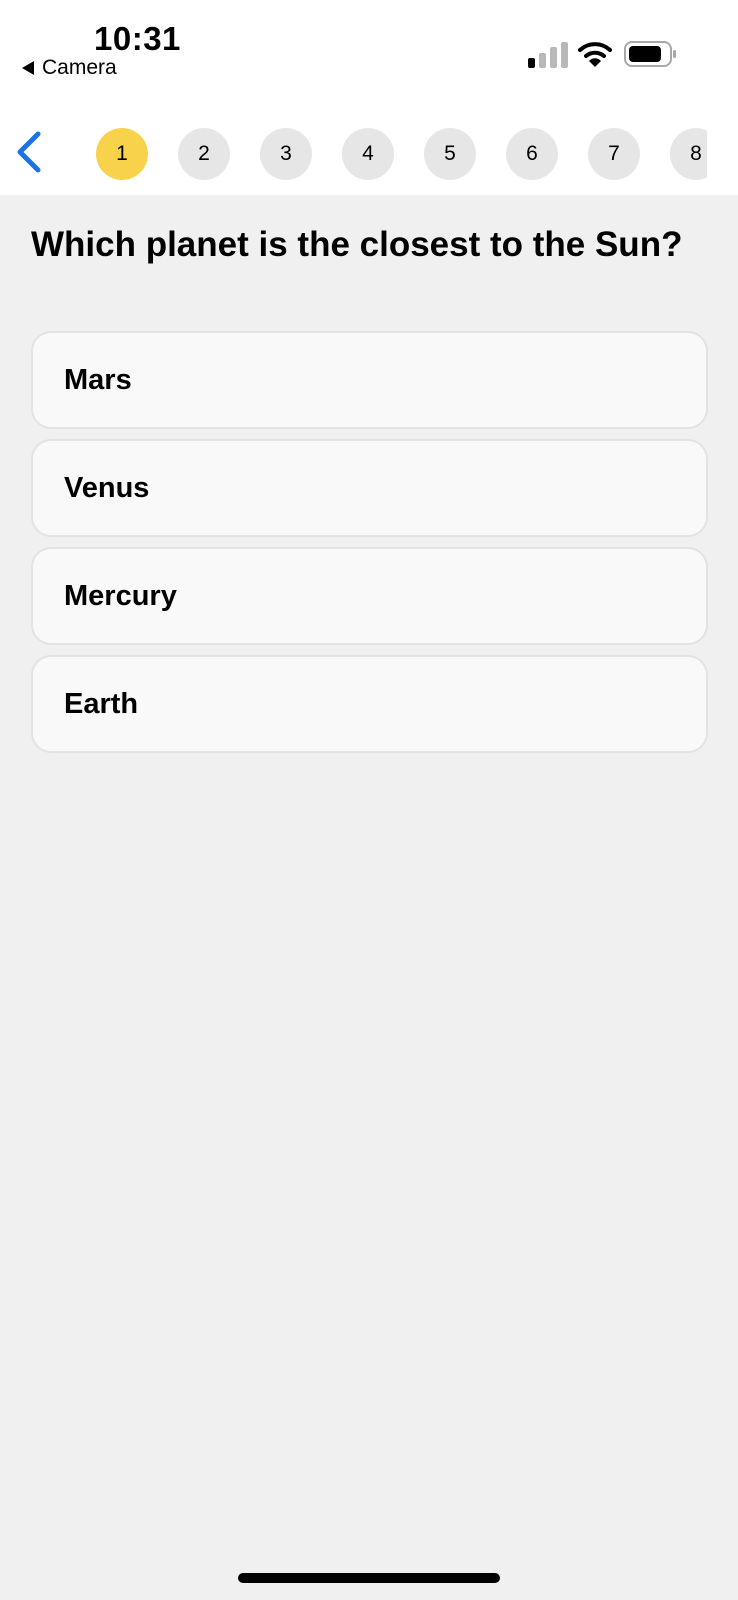 The height and width of the screenshot is (1600, 738). What do you see at coordinates (548, 55) in the screenshot?
I see `signal-icon` at bounding box center [548, 55].